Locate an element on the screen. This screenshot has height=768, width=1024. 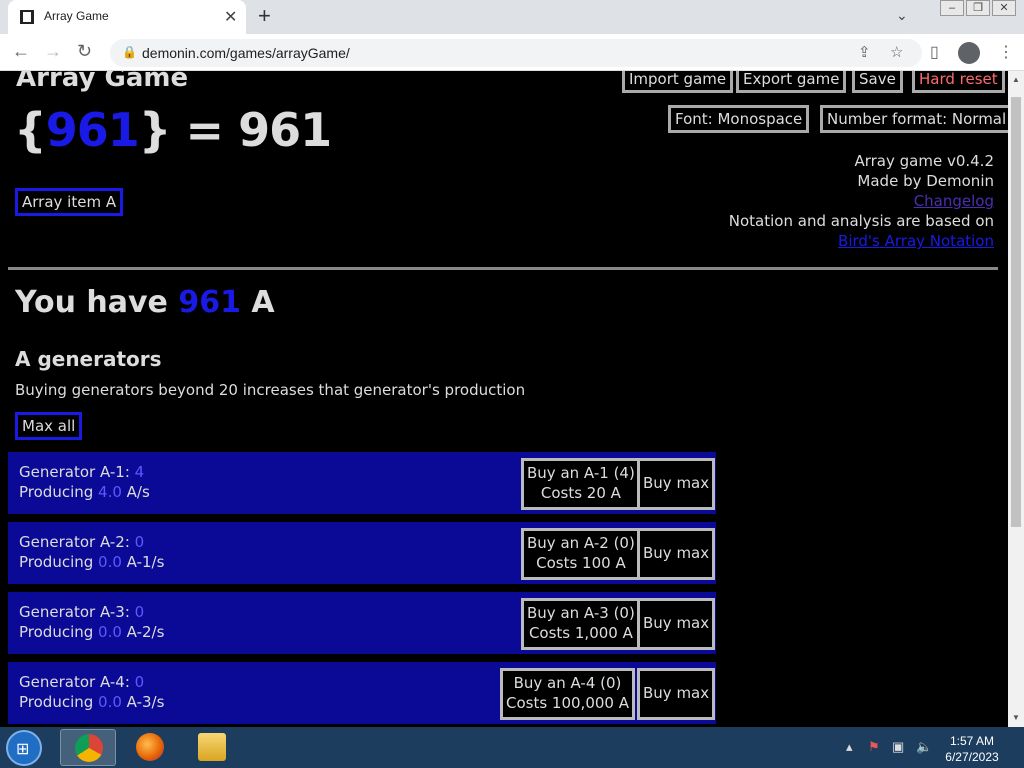
notation-note: Notation and analysis are based on is located at coordinates (861, 221).